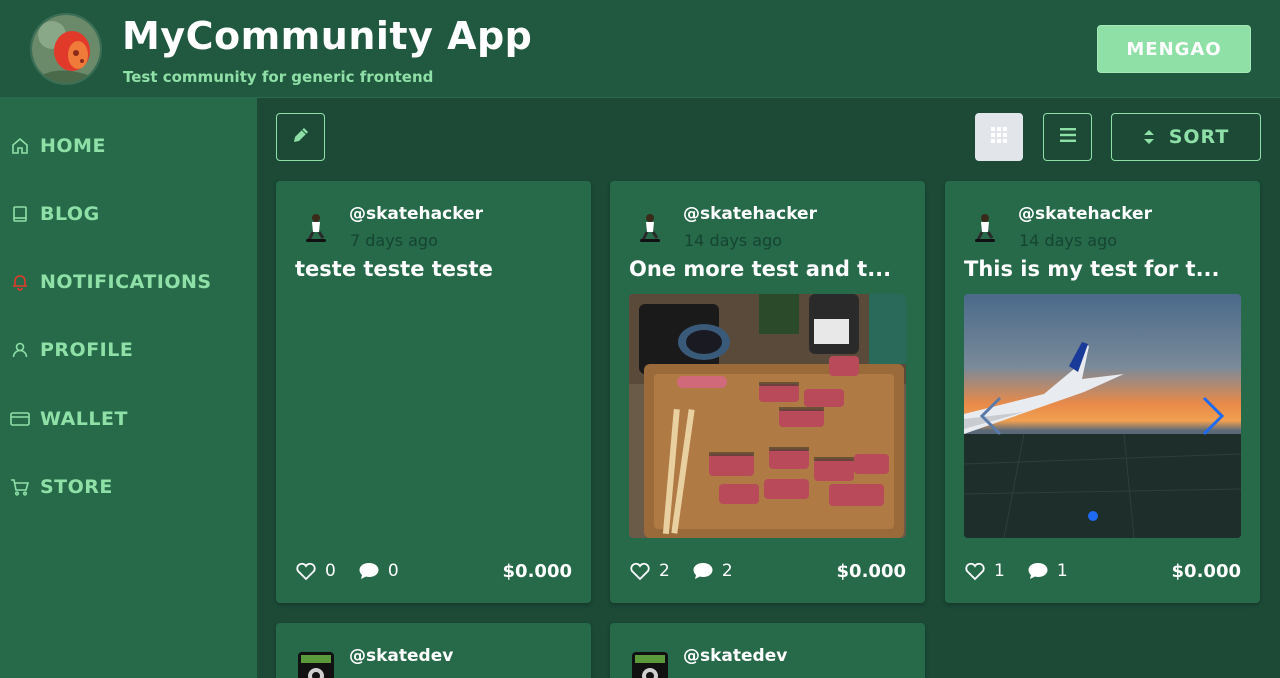 This screenshot has height=678, width=1280. I want to click on sidebar-item-blog: BLOG, so click(55, 214).